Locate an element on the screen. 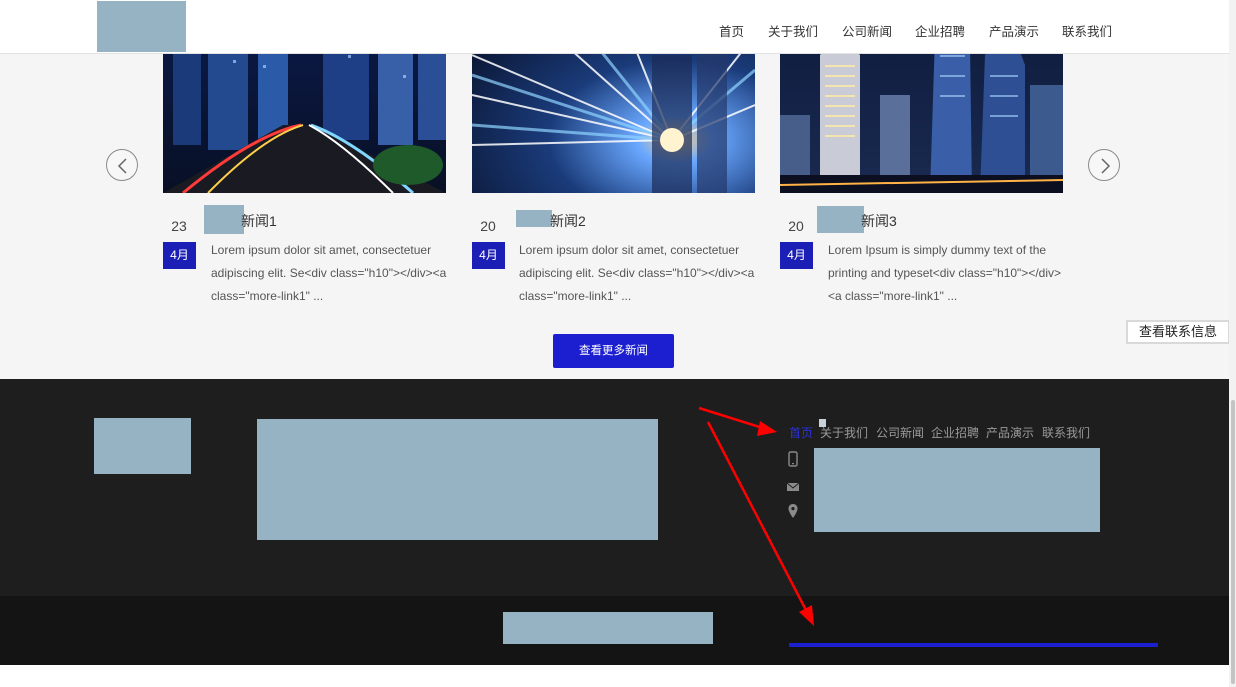 Image resolution: width=1236 pixels, height=687 pixels. annotation-arrows is located at coordinates (756, 516).